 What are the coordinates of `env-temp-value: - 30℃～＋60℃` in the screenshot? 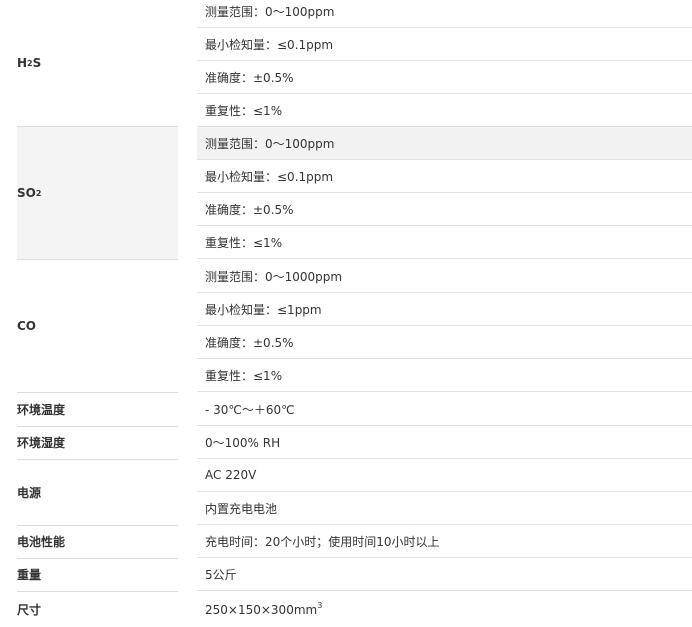 It's located at (250, 409).